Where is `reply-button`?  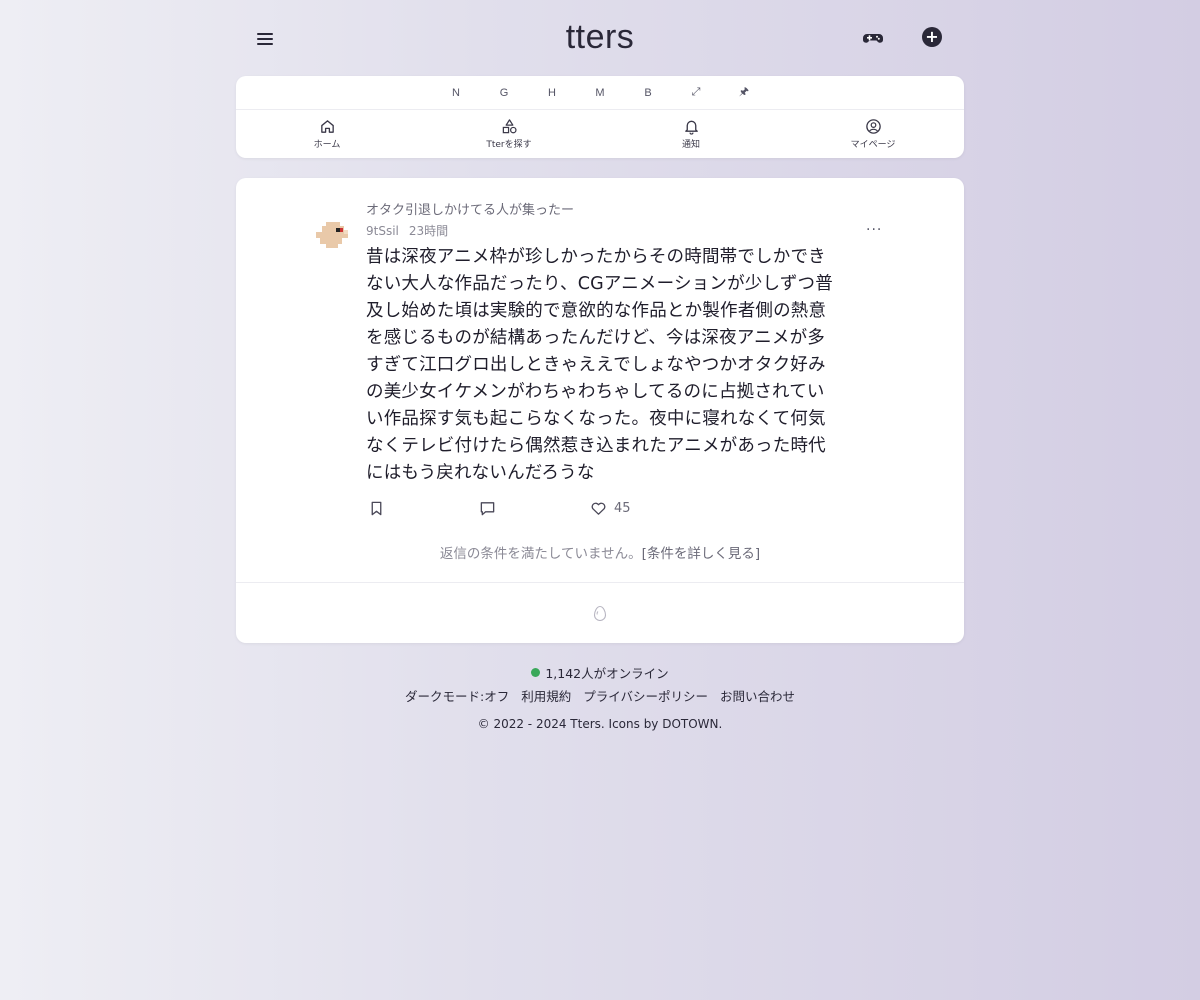 reply-button is located at coordinates (487, 508).